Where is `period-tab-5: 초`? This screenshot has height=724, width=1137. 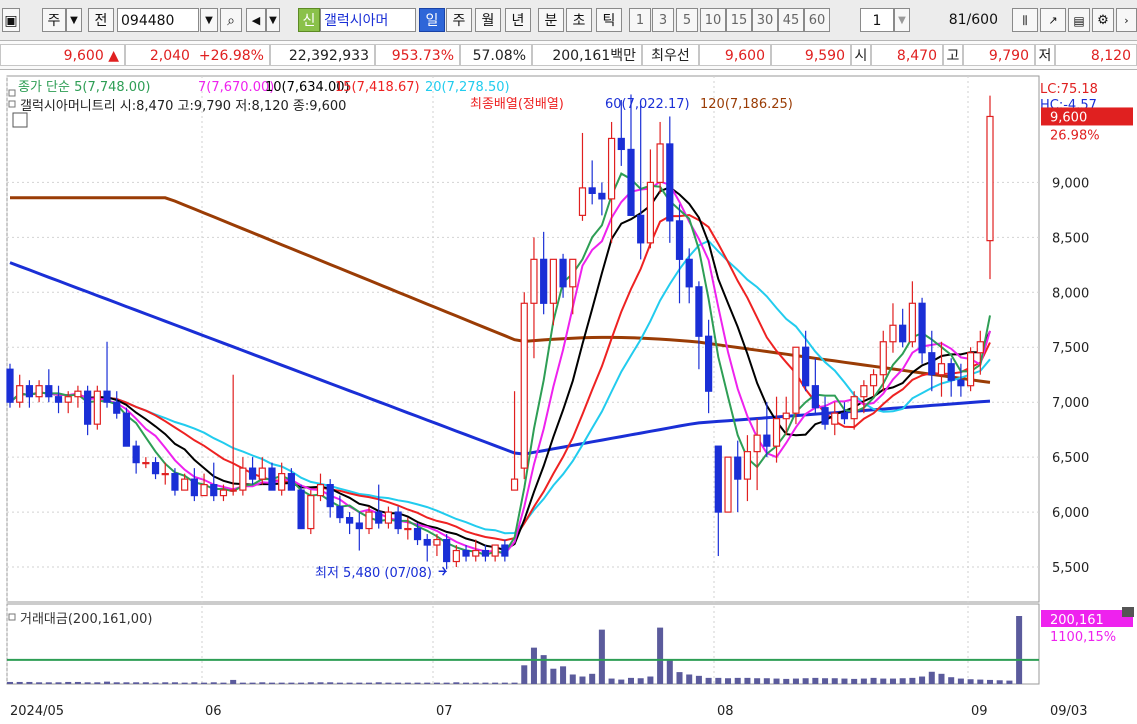
period-tab-5: 초 is located at coordinates (579, 20).